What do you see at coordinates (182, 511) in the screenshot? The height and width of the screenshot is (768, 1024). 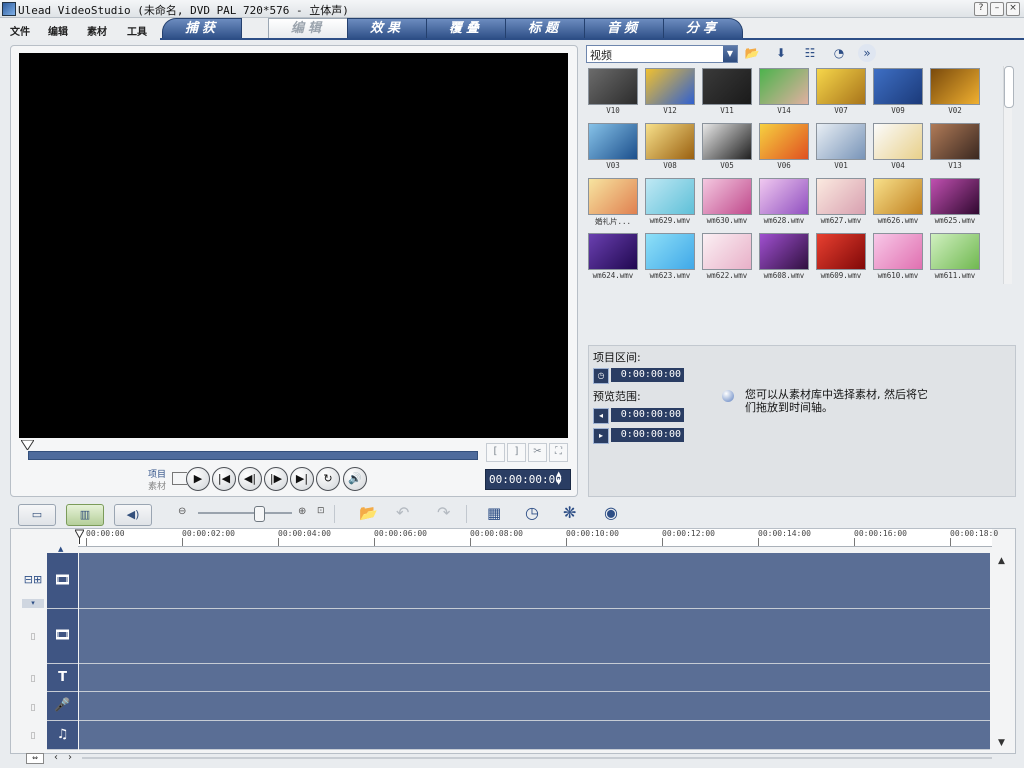 I see `zoom-out-icon: ⊖` at bounding box center [182, 511].